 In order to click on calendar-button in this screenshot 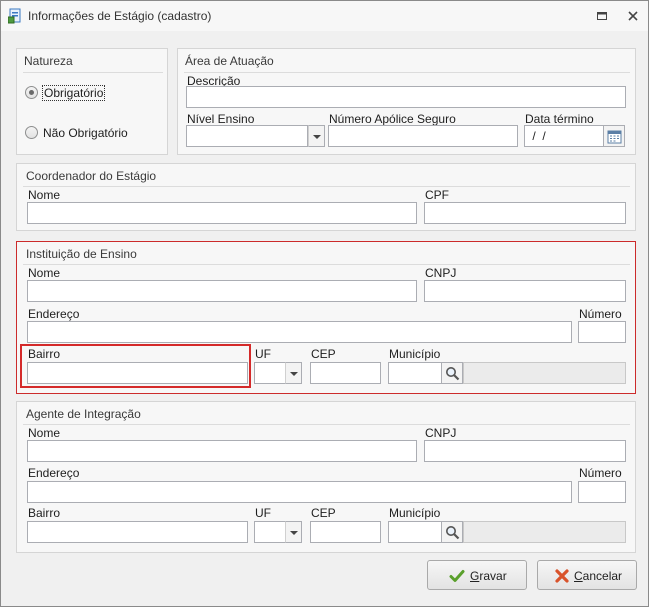, I will do `click(614, 136)`.